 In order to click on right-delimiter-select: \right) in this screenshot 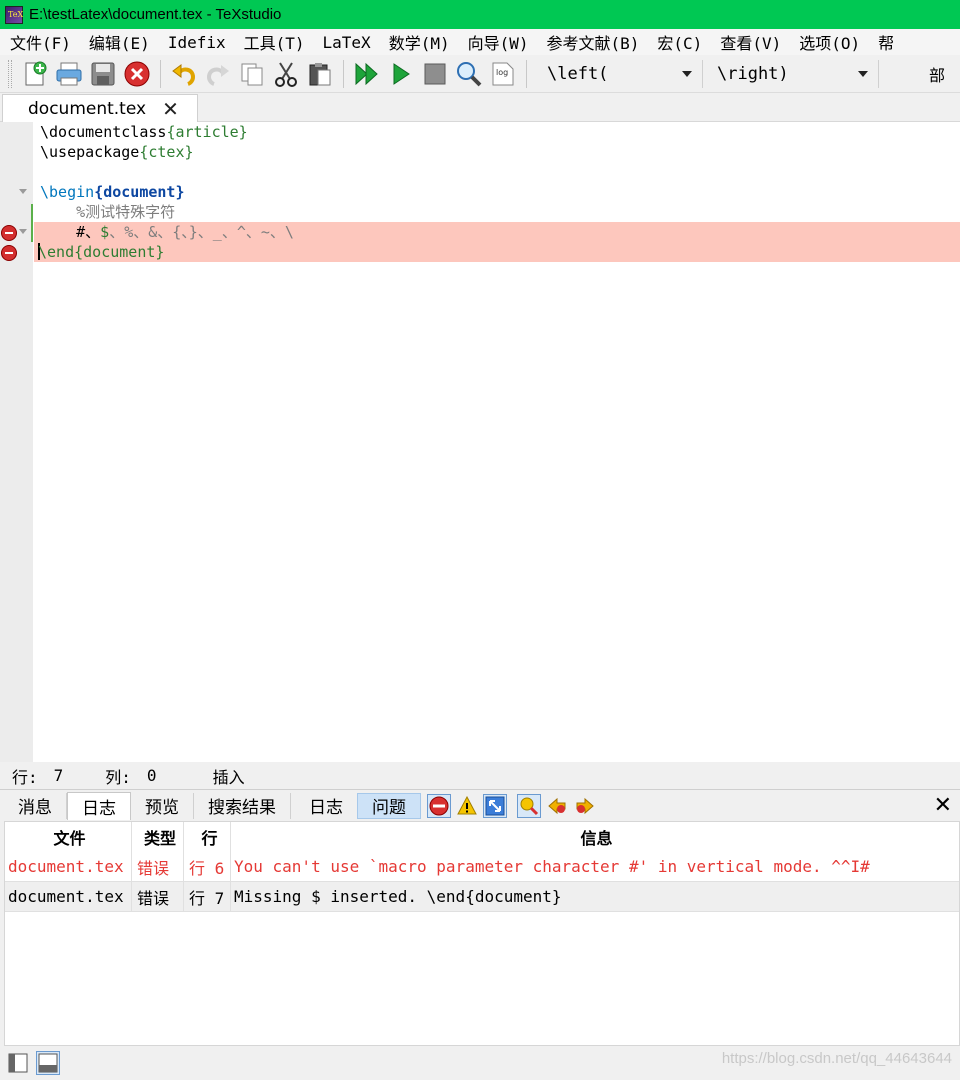, I will do `click(791, 73)`.